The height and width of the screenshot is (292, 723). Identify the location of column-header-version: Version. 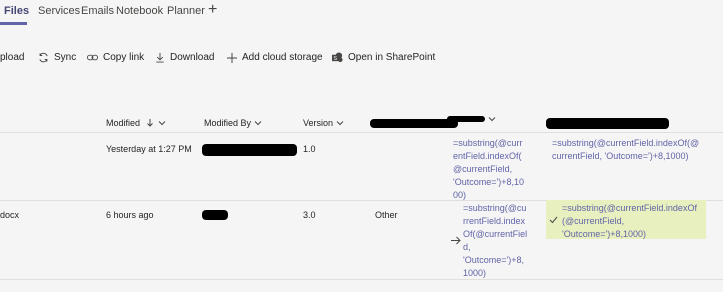
(323, 123).